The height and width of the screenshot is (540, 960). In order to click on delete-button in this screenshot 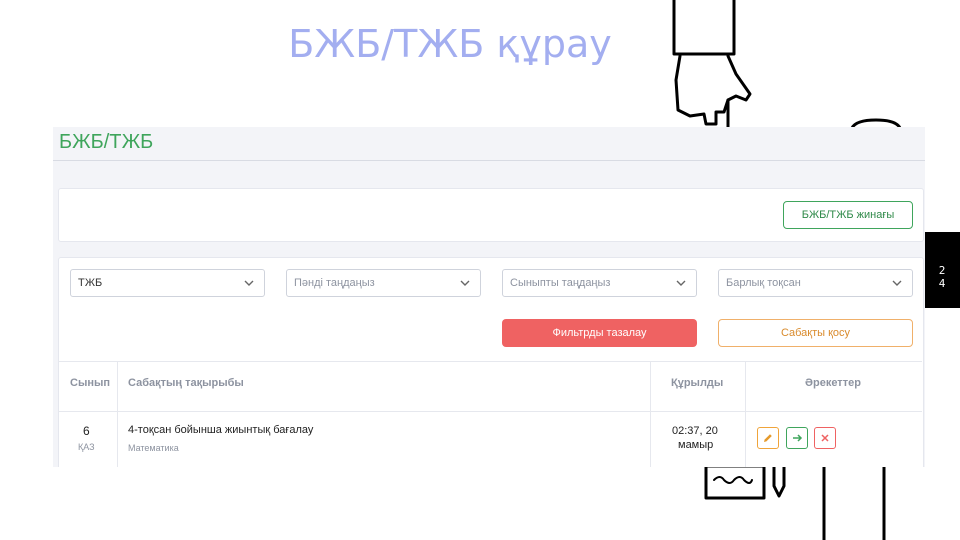, I will do `click(825, 438)`.